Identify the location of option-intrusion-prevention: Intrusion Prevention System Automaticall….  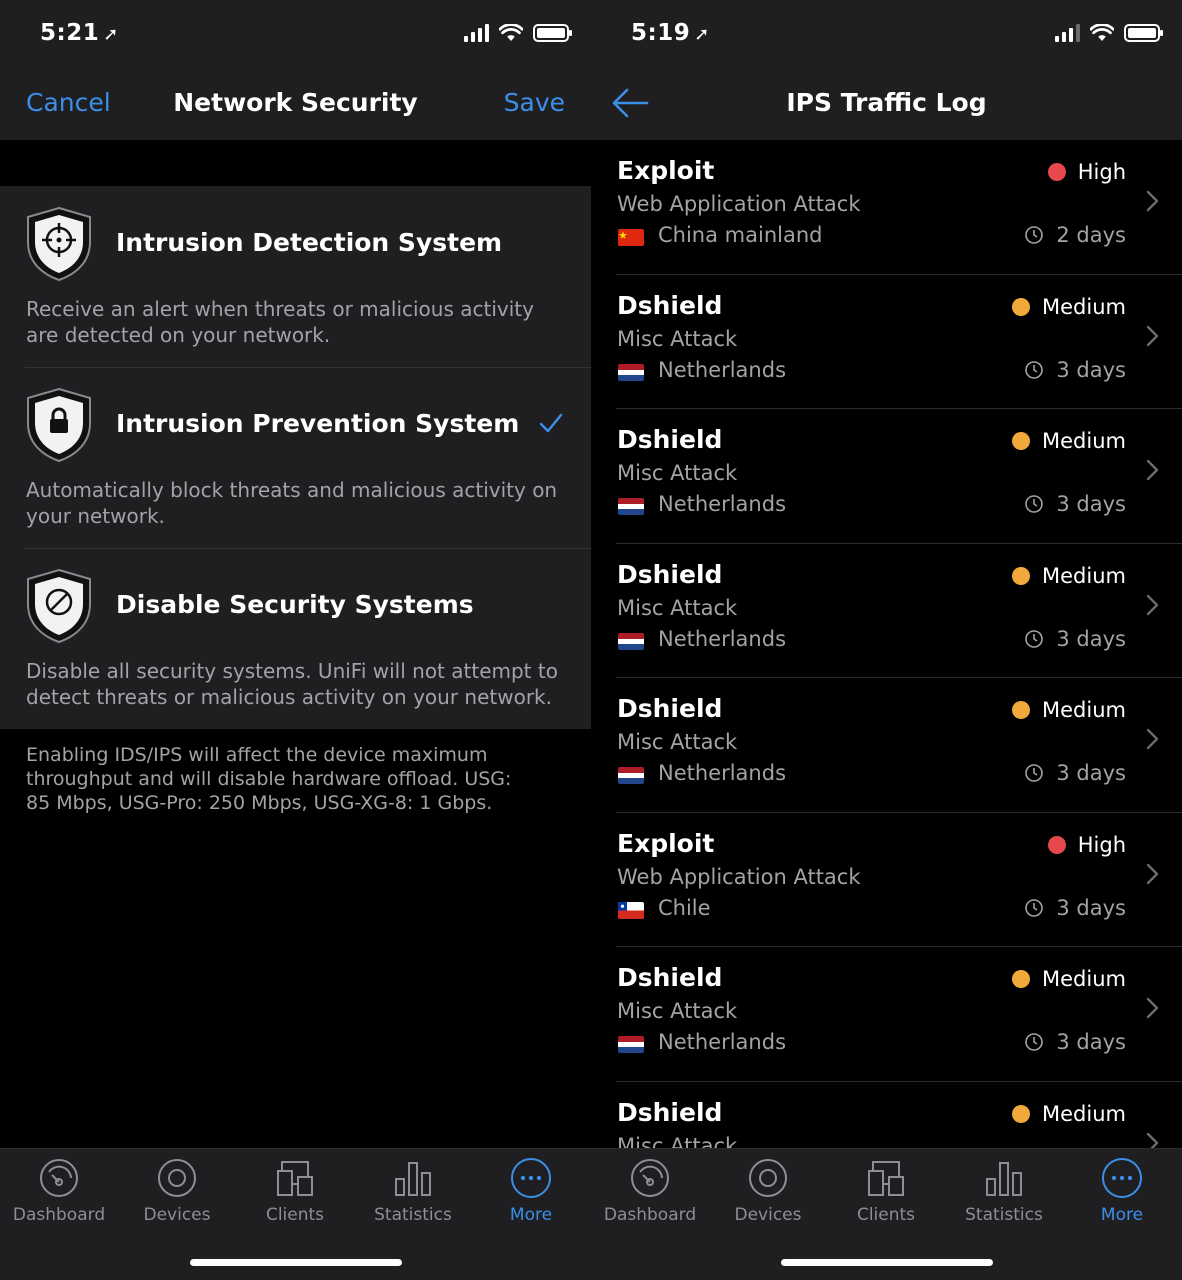
(295, 457).